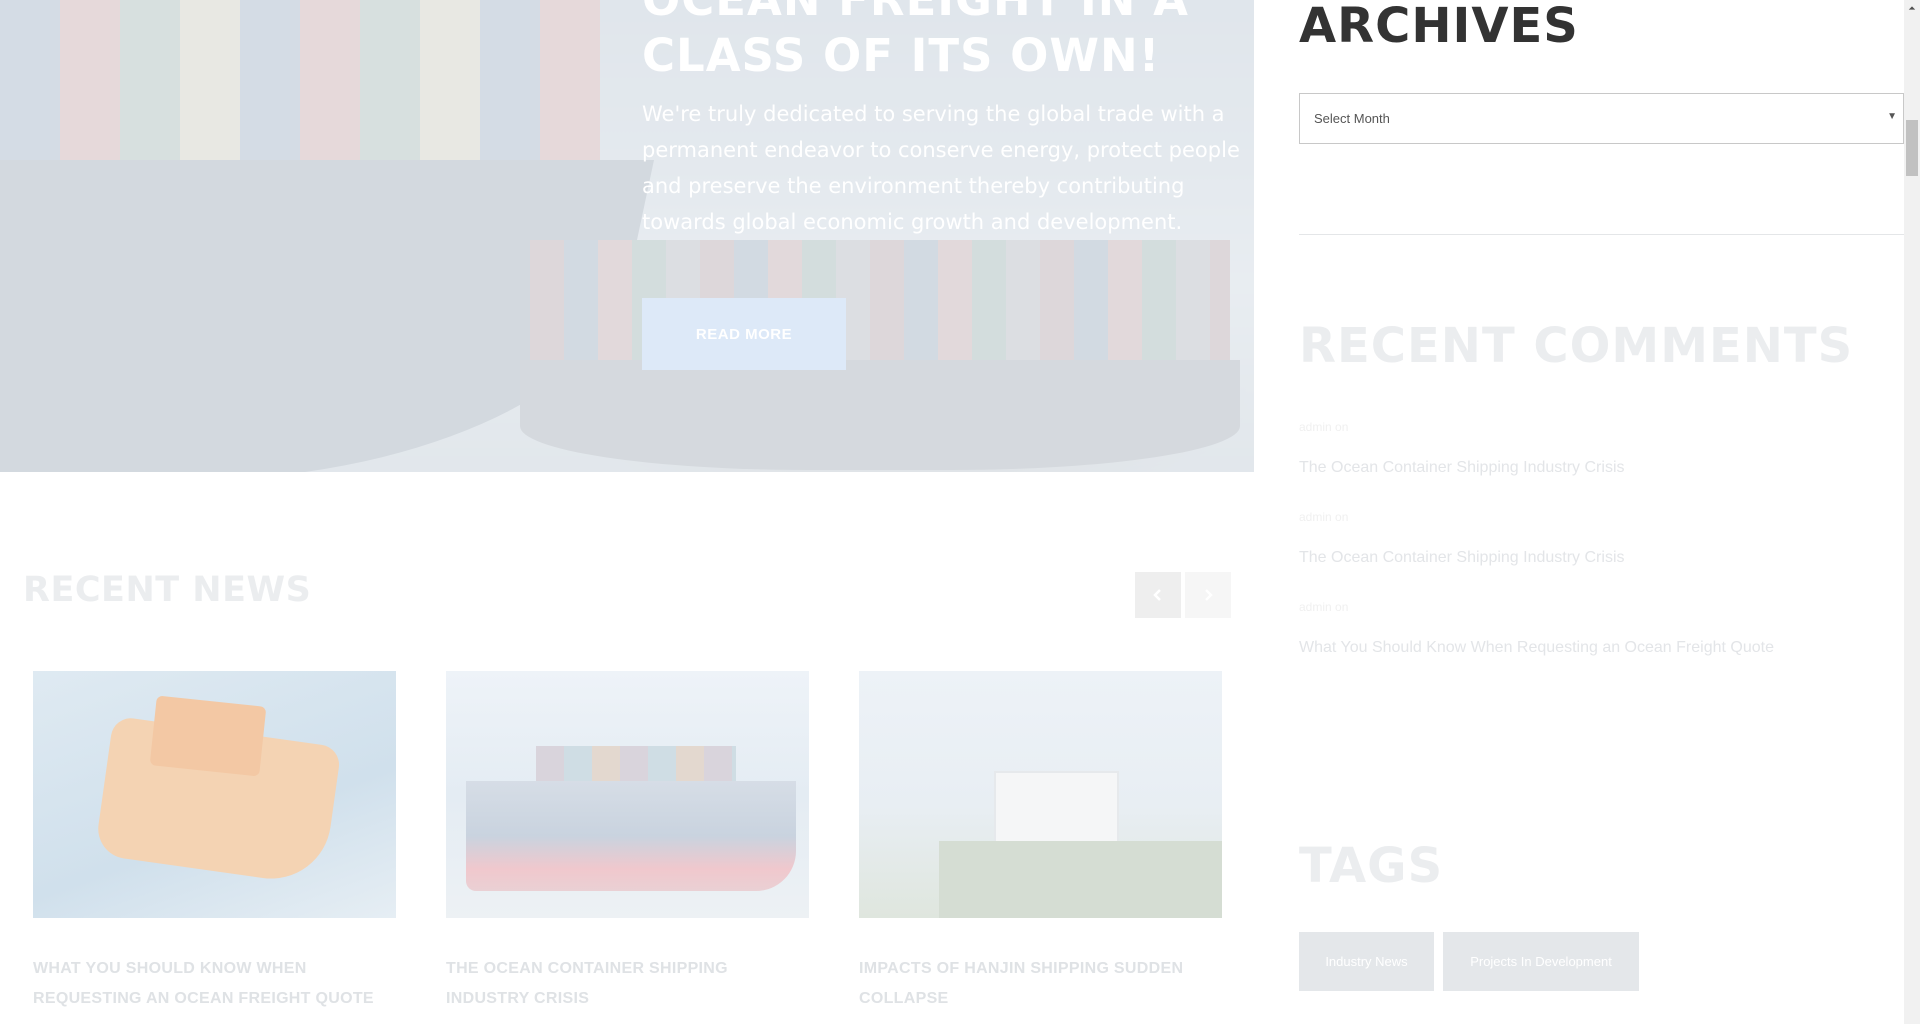 Image resolution: width=1920 pixels, height=1024 pixels. I want to click on recent-news-title: RECENT NEWS, so click(167, 590).